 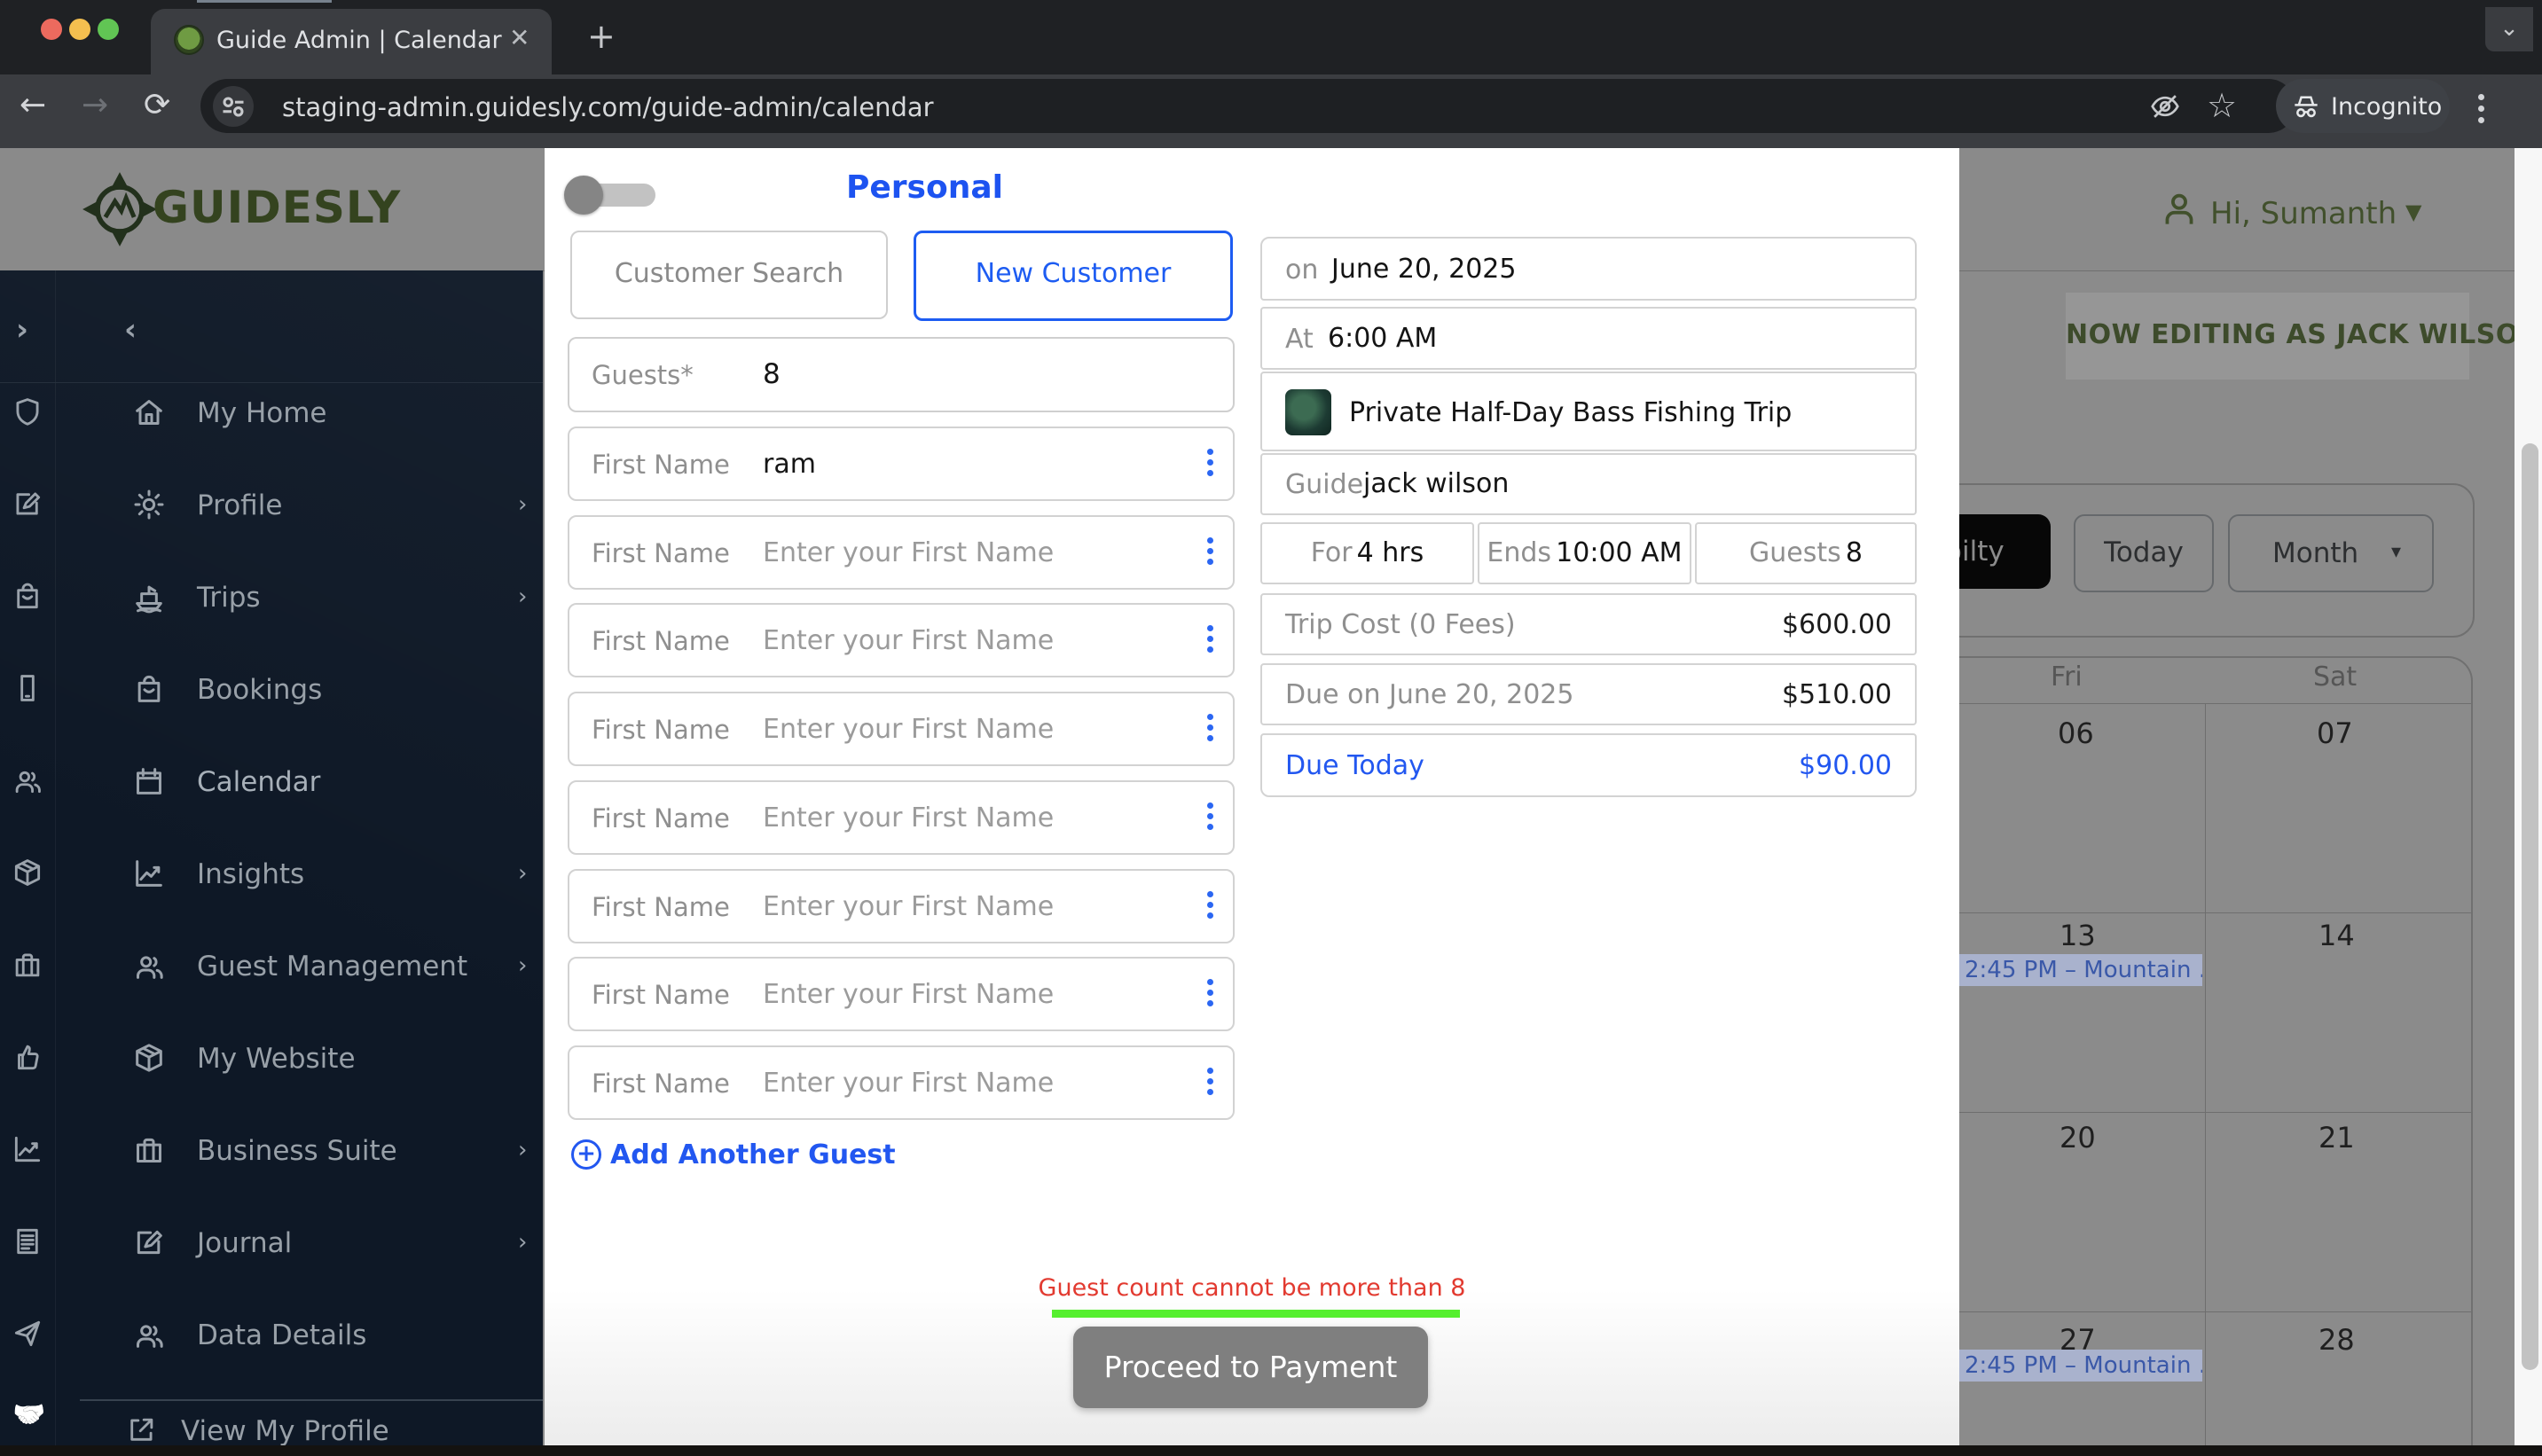 What do you see at coordinates (108, 29) in the screenshot?
I see `window-zoom-button` at bounding box center [108, 29].